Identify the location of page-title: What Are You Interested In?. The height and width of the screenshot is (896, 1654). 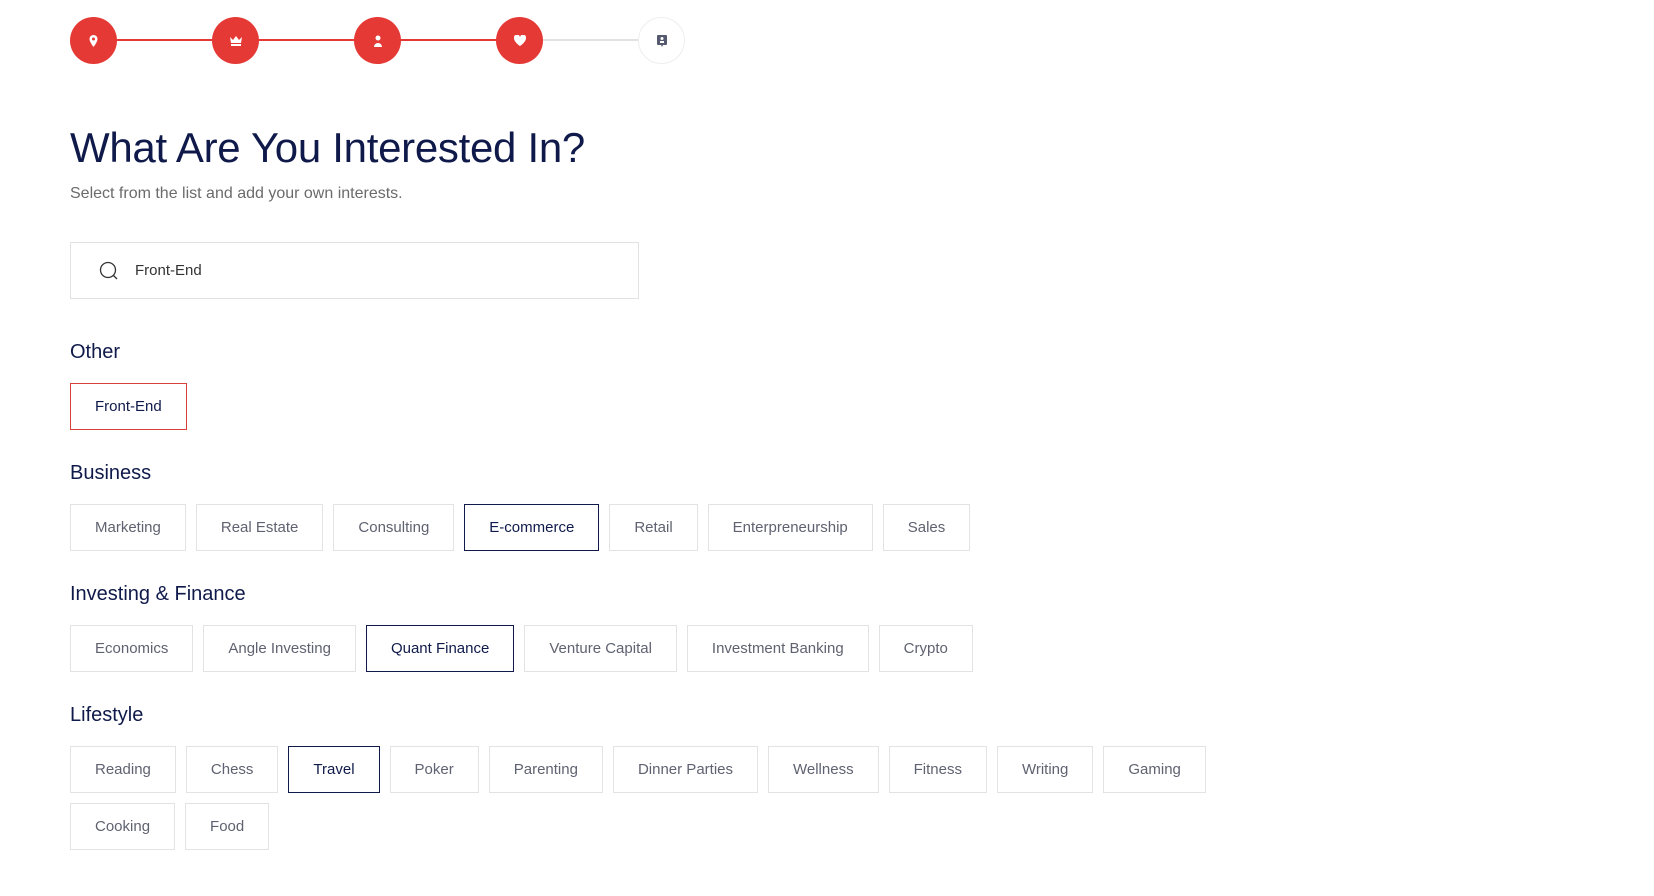
(327, 147).